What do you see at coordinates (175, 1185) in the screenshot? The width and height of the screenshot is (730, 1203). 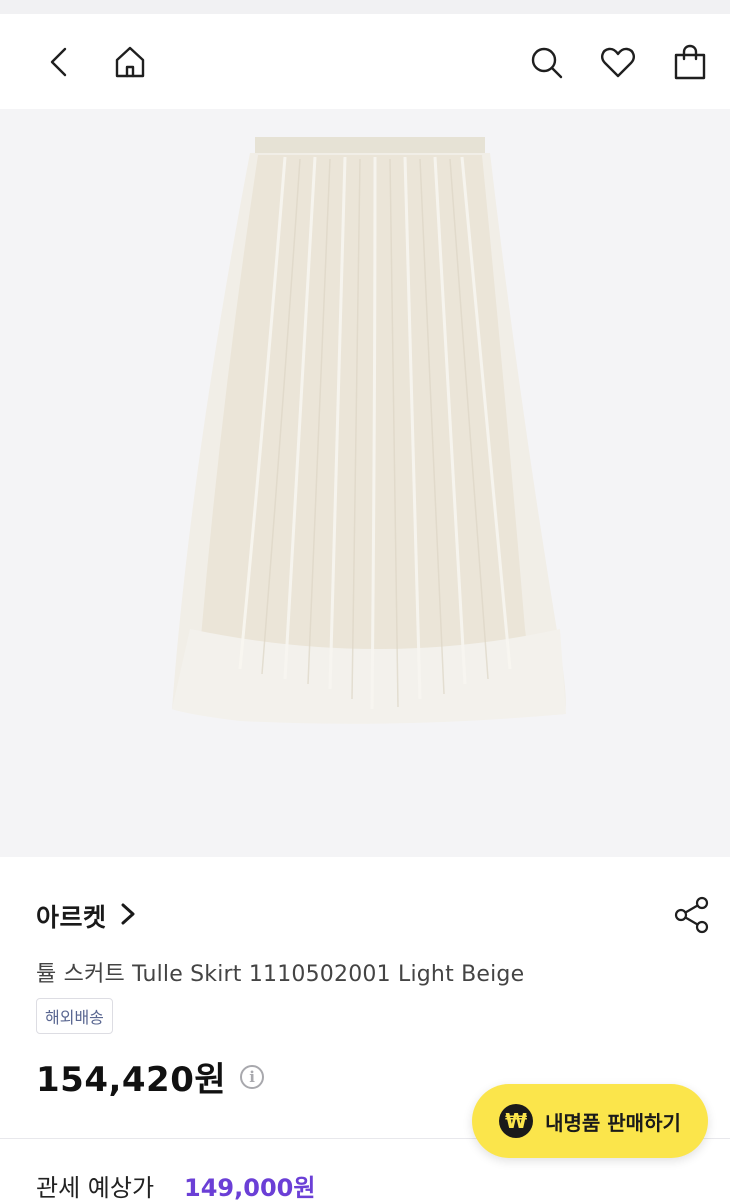 I see `estimated-price-row: 관세 예상가 149,000원` at bounding box center [175, 1185].